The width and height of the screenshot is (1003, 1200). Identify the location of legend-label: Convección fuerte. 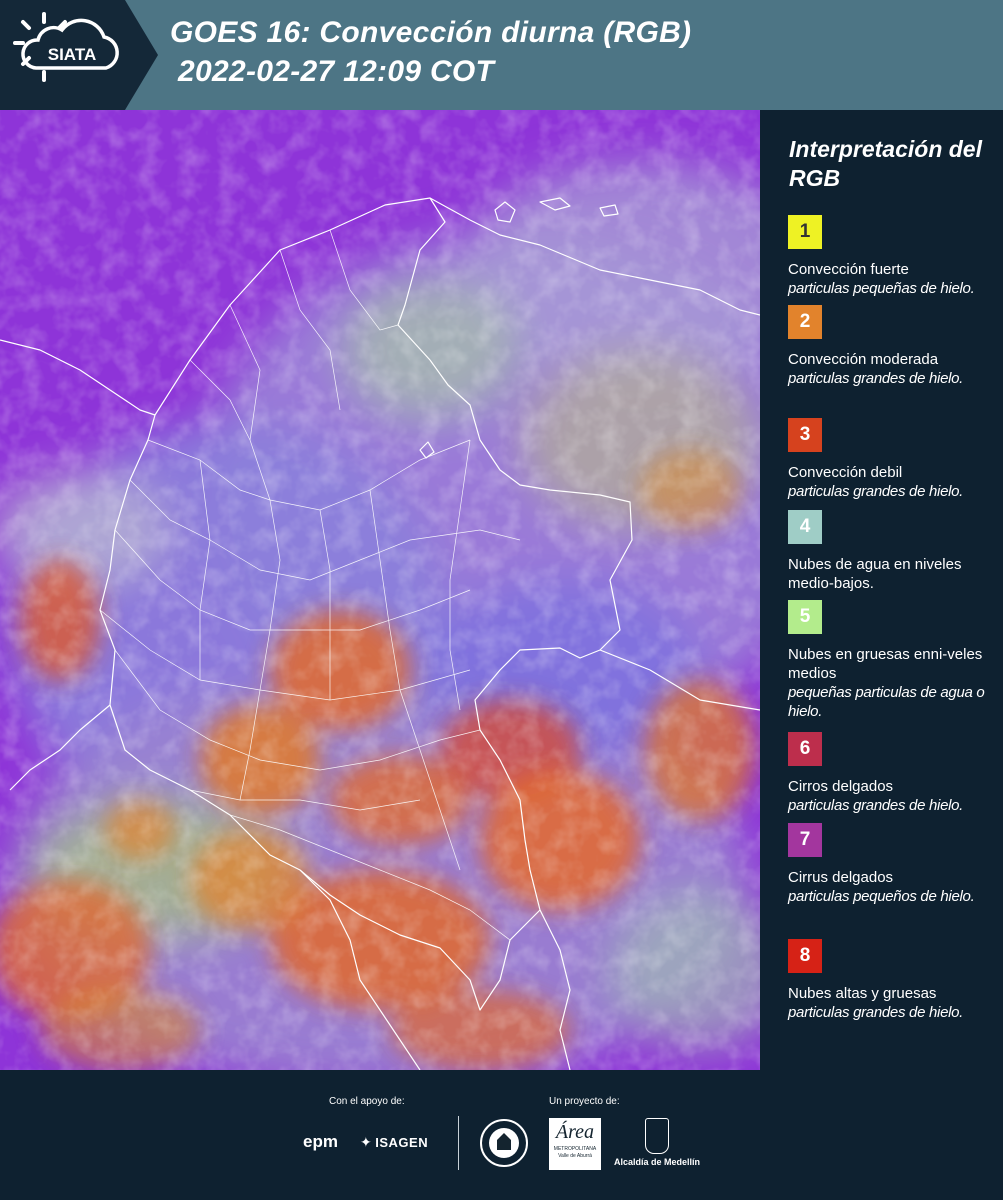
(848, 269).